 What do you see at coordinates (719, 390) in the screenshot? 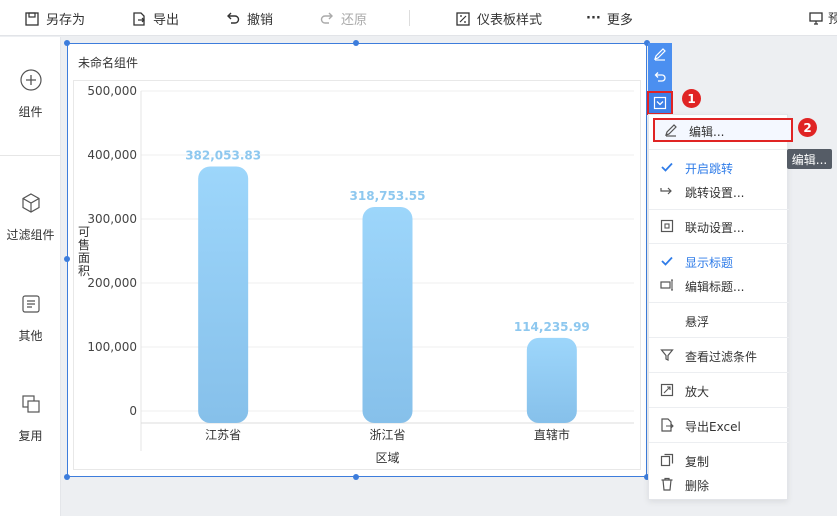
I see `menu-item-zoom: 放大` at bounding box center [719, 390].